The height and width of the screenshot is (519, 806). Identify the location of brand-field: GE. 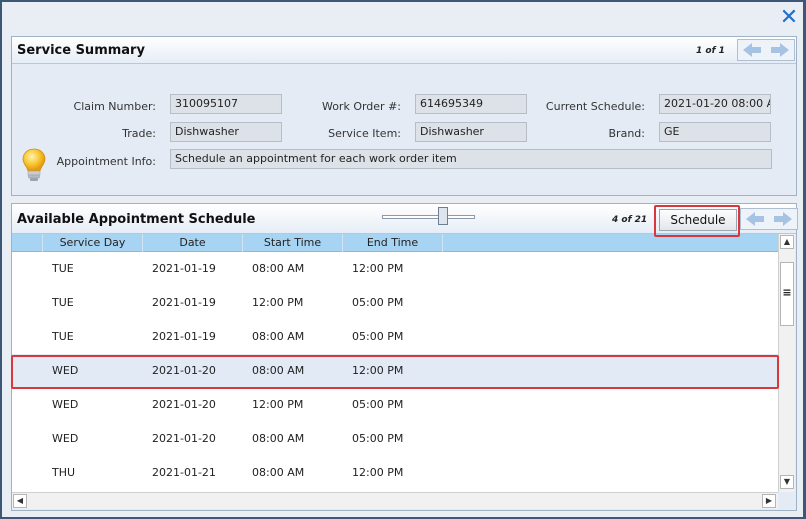
(715, 132).